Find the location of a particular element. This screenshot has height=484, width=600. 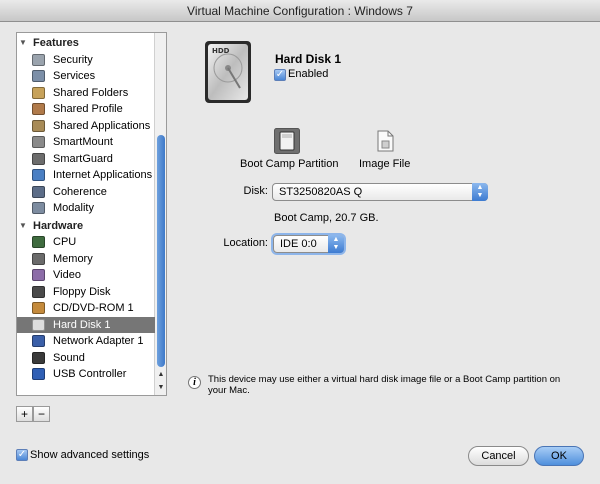

enabled-checkbox: ✓ is located at coordinates (280, 75).